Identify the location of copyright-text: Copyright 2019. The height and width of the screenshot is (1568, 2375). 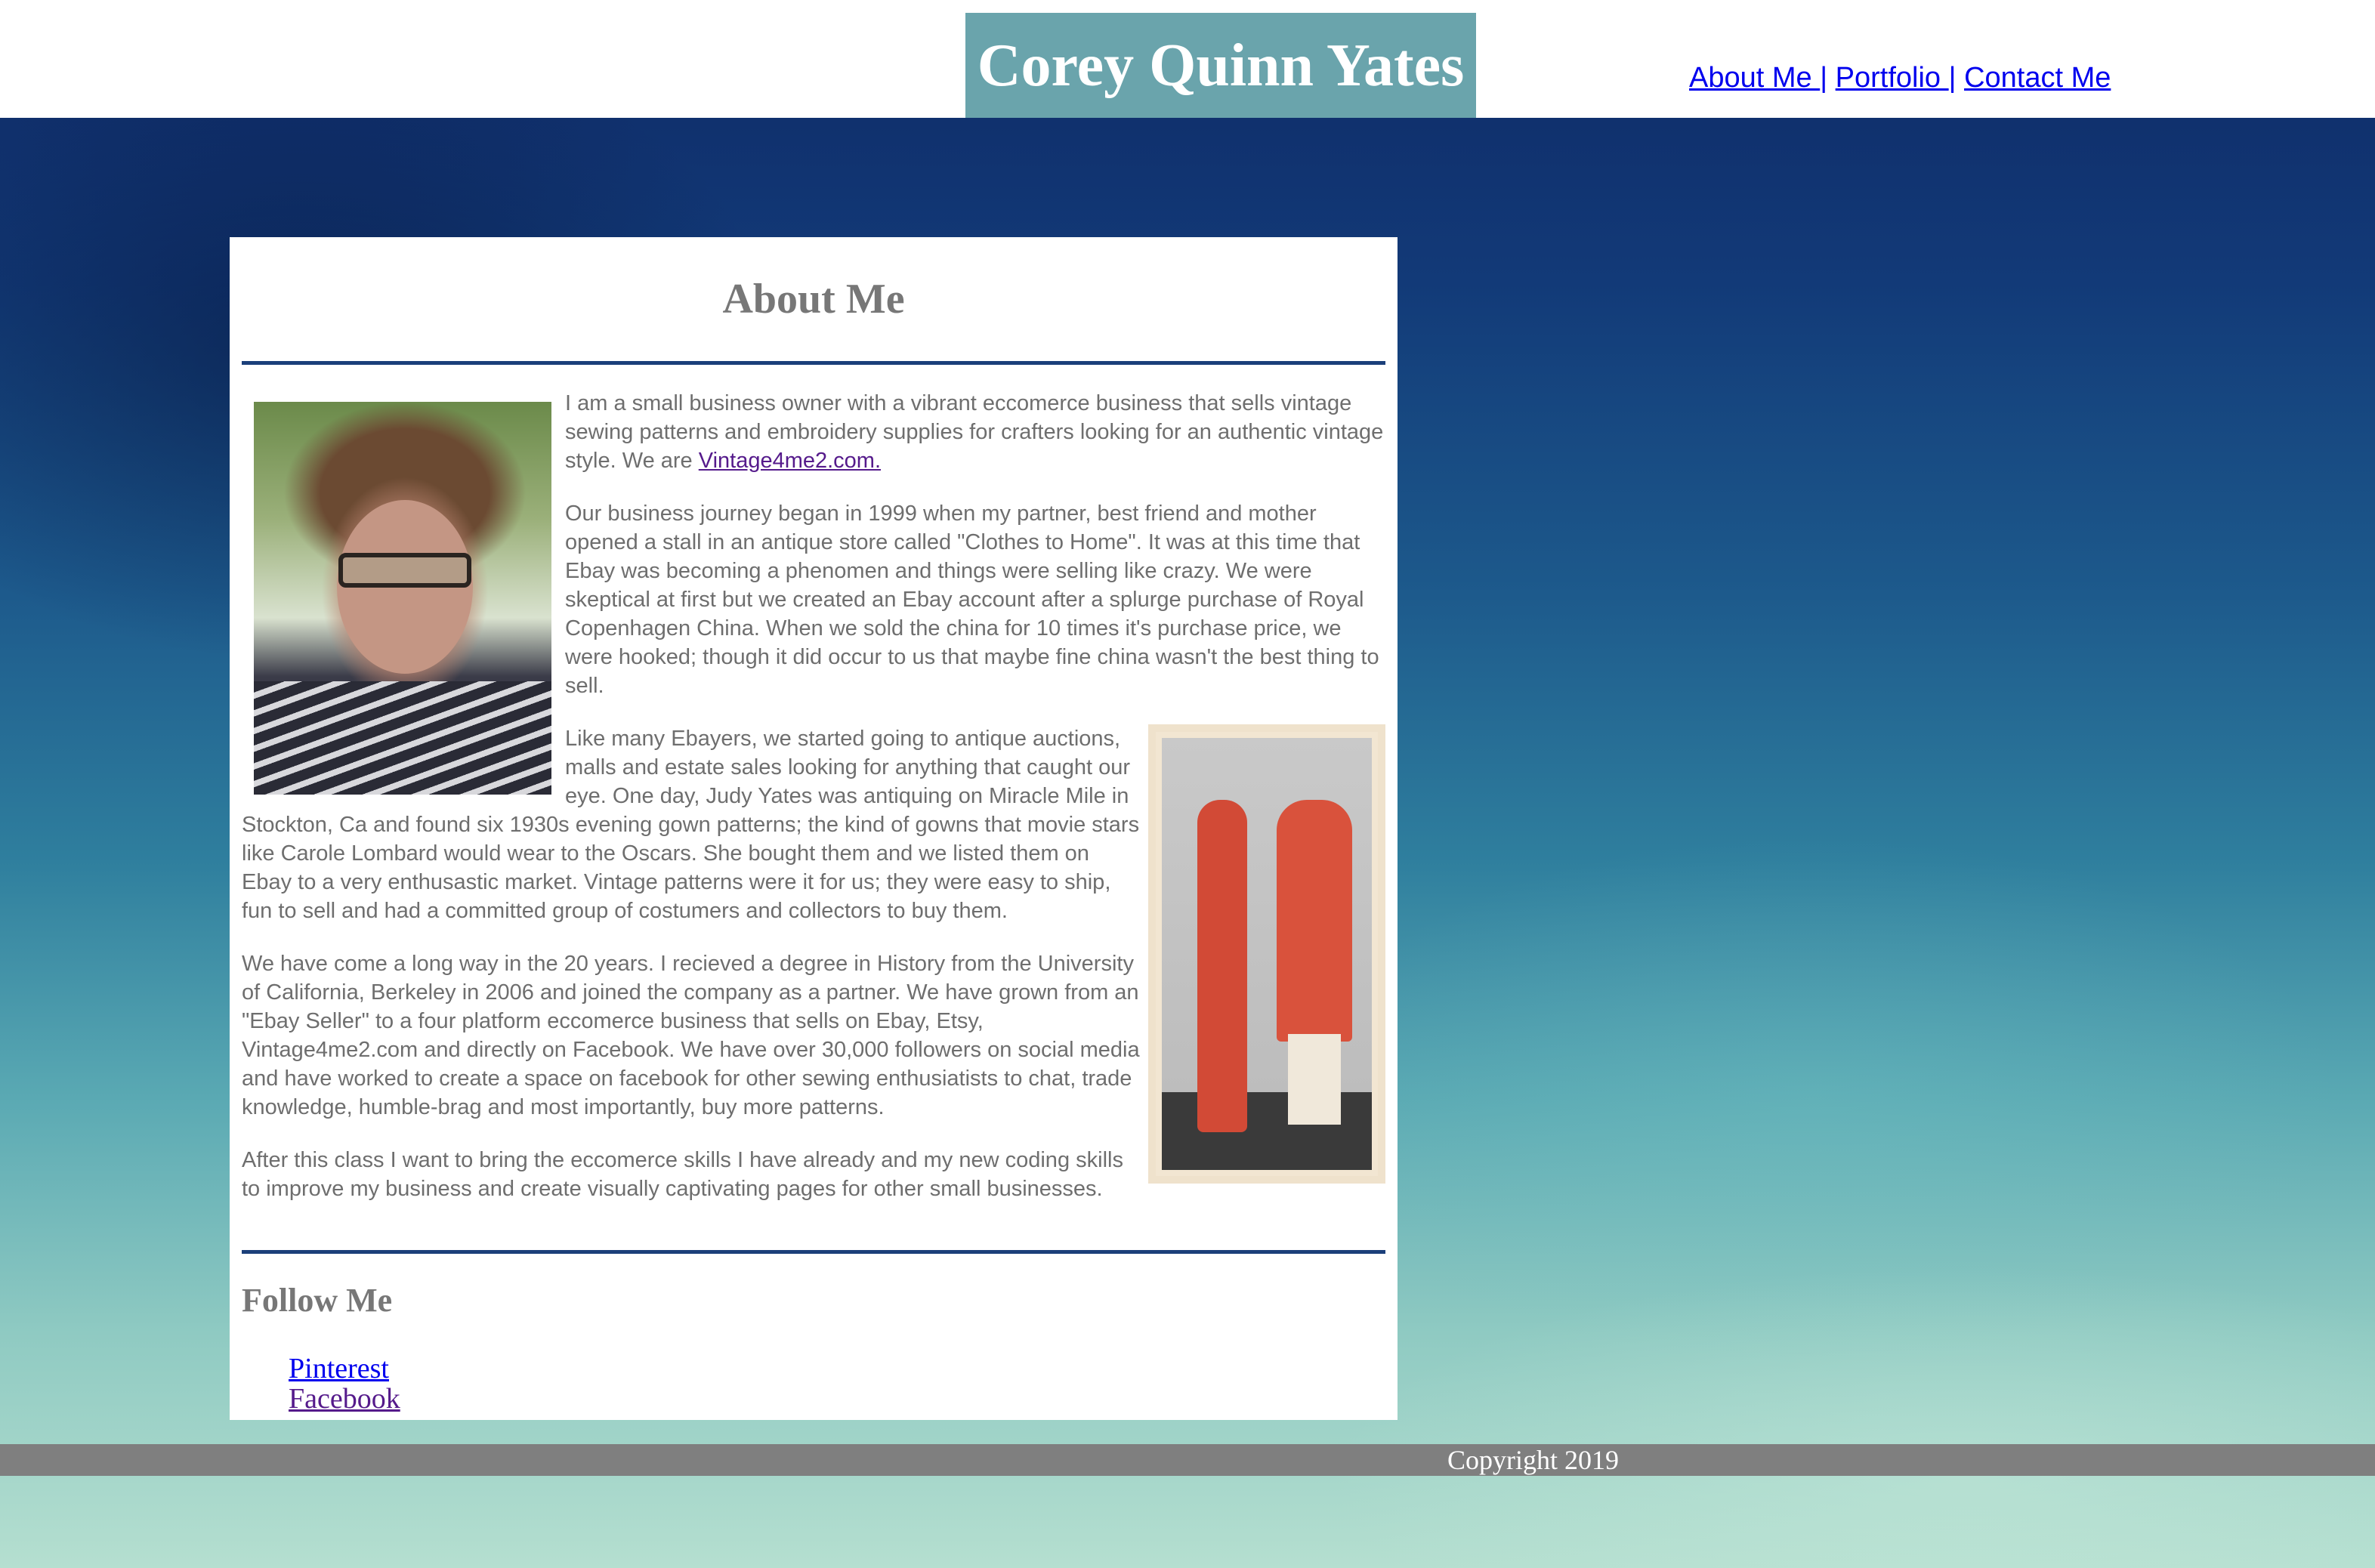
(1533, 1460).